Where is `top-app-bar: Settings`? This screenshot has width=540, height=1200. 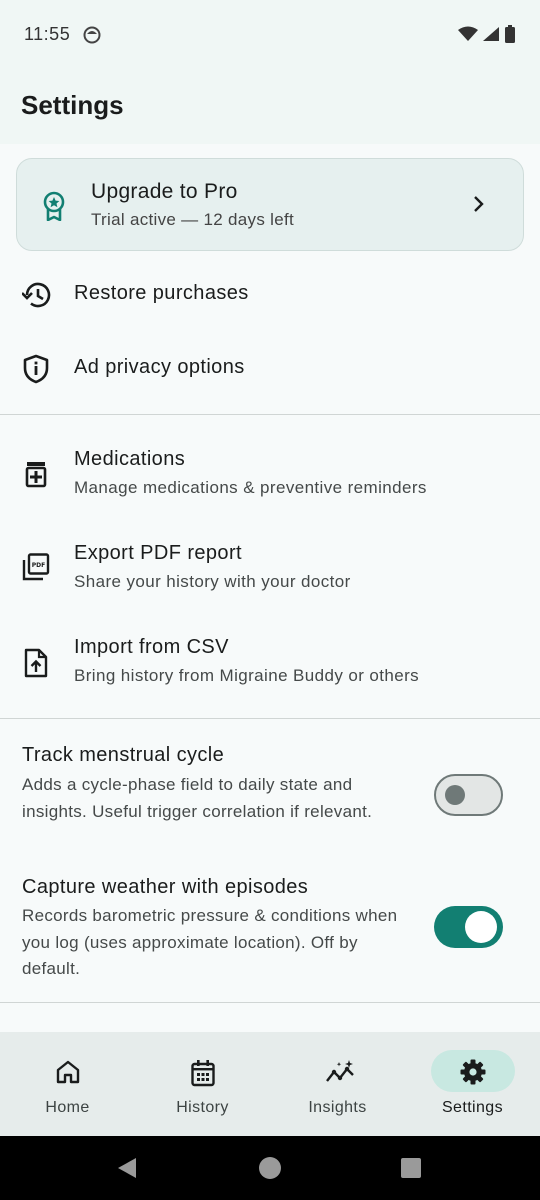
top-app-bar: Settings is located at coordinates (270, 107).